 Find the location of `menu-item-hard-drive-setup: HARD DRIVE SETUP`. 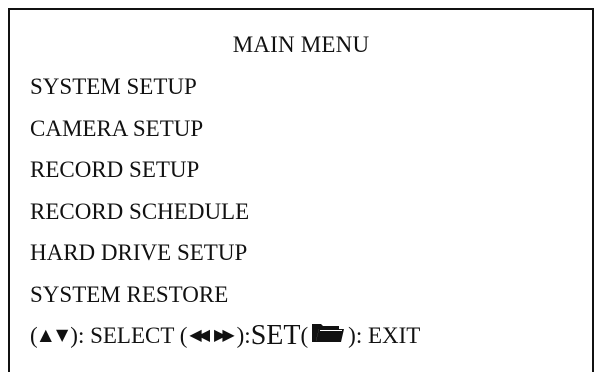

menu-item-hard-drive-setup: HARD DRIVE SETUP is located at coordinates (139, 253).